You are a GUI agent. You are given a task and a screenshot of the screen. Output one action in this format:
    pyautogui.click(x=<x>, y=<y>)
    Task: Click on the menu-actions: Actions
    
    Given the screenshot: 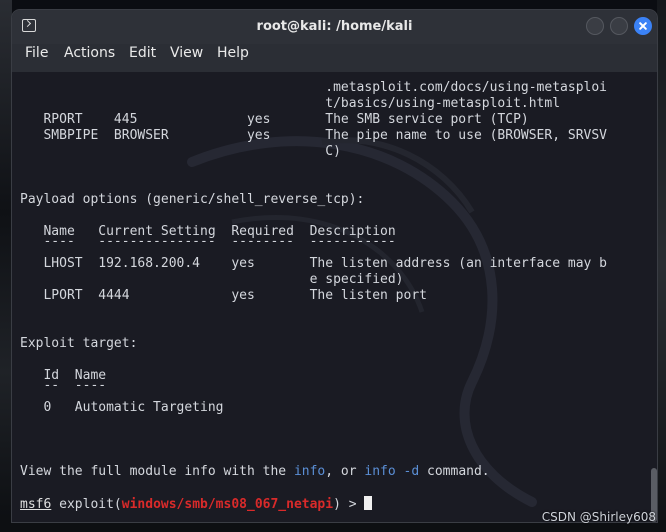 What is the action you would take?
    pyautogui.click(x=89, y=53)
    